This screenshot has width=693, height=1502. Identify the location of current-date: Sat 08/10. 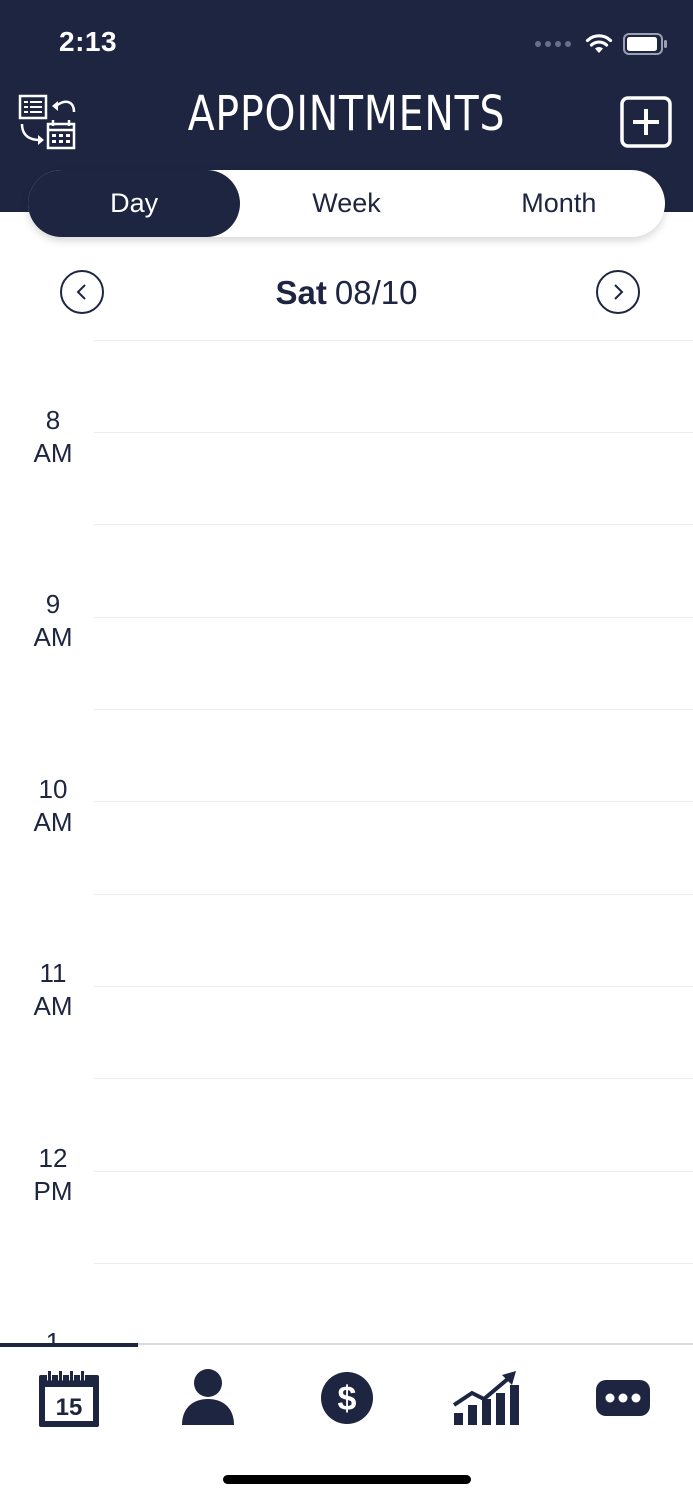
(346, 293).